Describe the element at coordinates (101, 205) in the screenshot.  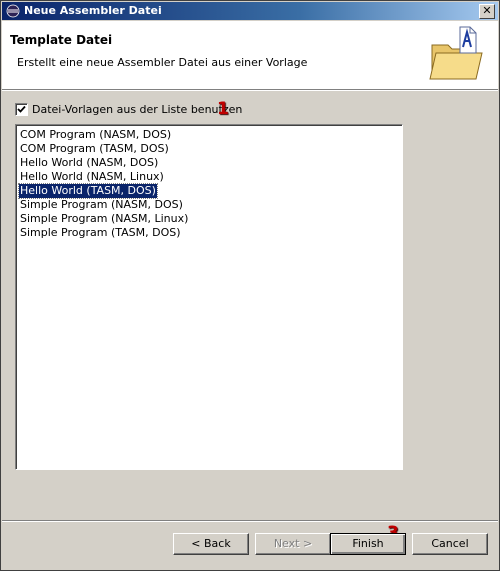
I see `list-item: Simple Program (NASM, DOS)` at that location.